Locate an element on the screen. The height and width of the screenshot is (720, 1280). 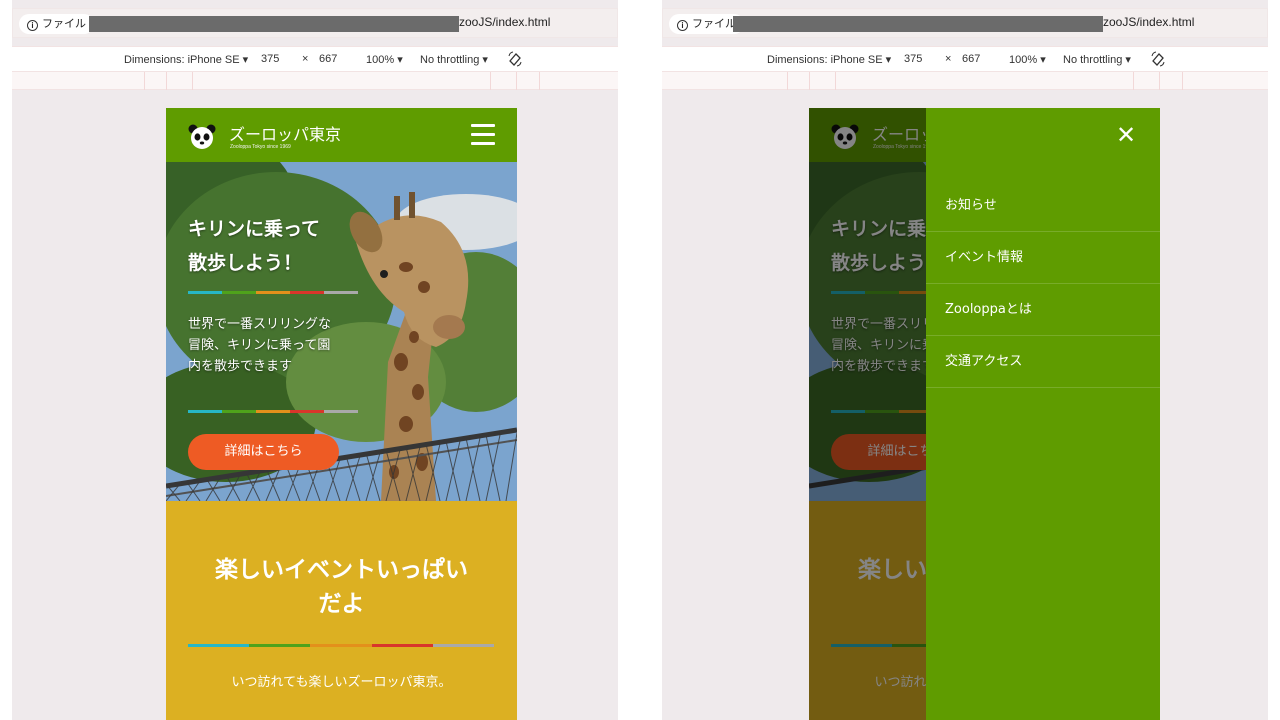
event-stripe is located at coordinates (341, 645).